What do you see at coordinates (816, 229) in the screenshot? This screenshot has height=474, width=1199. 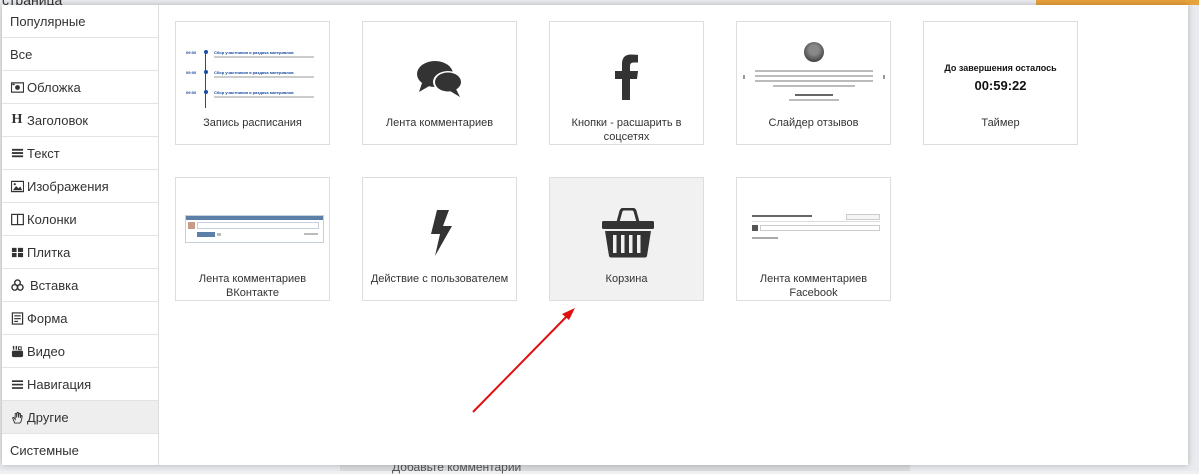 I see `fb-comments-thumbnail` at bounding box center [816, 229].